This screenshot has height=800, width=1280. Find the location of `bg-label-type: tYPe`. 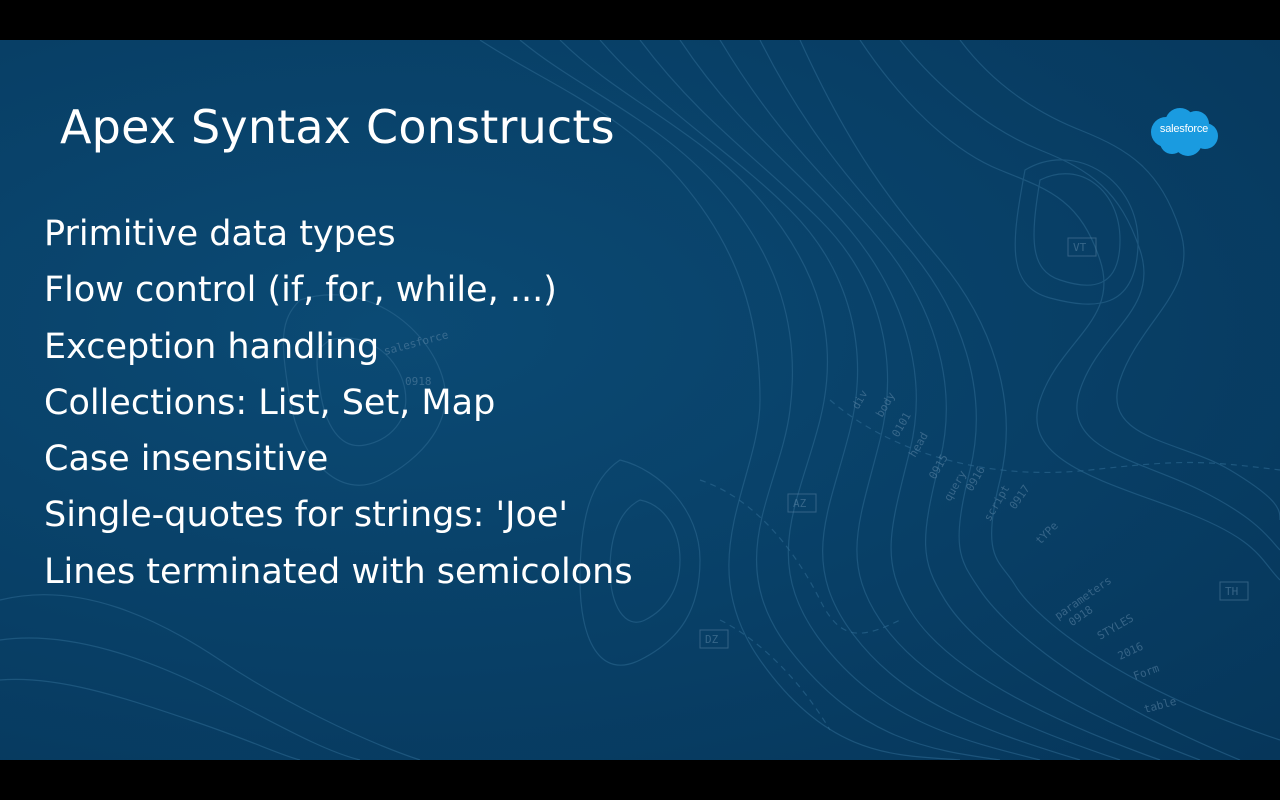

bg-label-type: tYPe is located at coordinates (1047, 533).